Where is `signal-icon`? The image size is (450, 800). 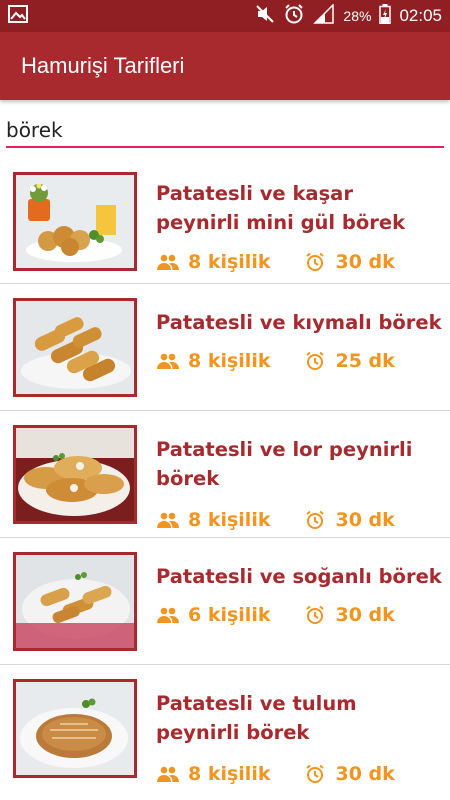 signal-icon is located at coordinates (324, 15).